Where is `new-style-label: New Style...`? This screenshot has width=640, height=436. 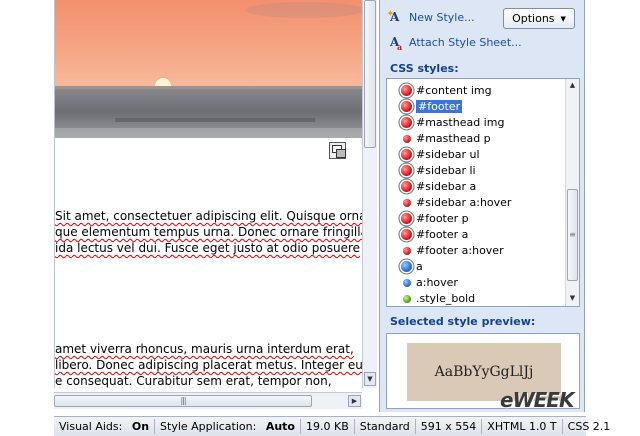 new-style-label: New Style... is located at coordinates (442, 17).